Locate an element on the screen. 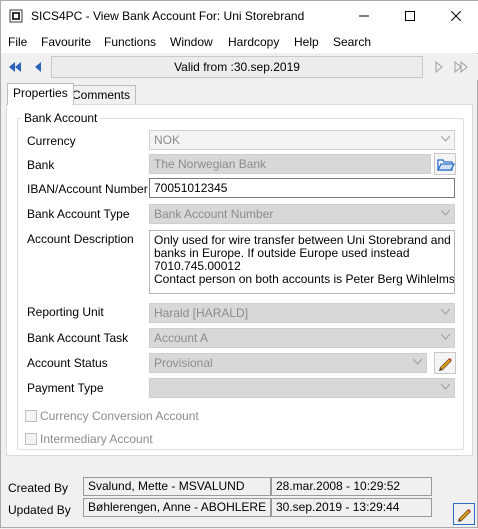 The height and width of the screenshot is (529, 478). last-record-icon is located at coordinates (461, 67).